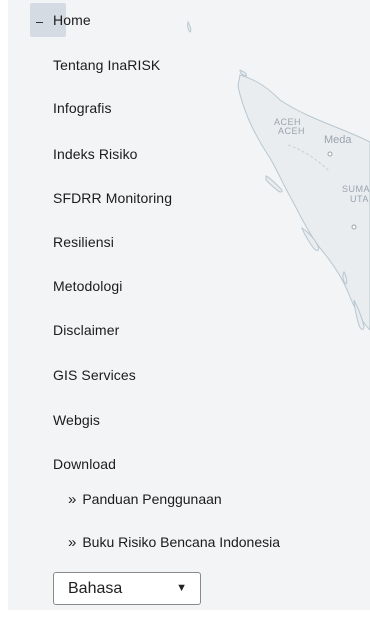  Describe the element at coordinates (84, 464) in the screenshot. I see `menu-item-download: Download` at that location.